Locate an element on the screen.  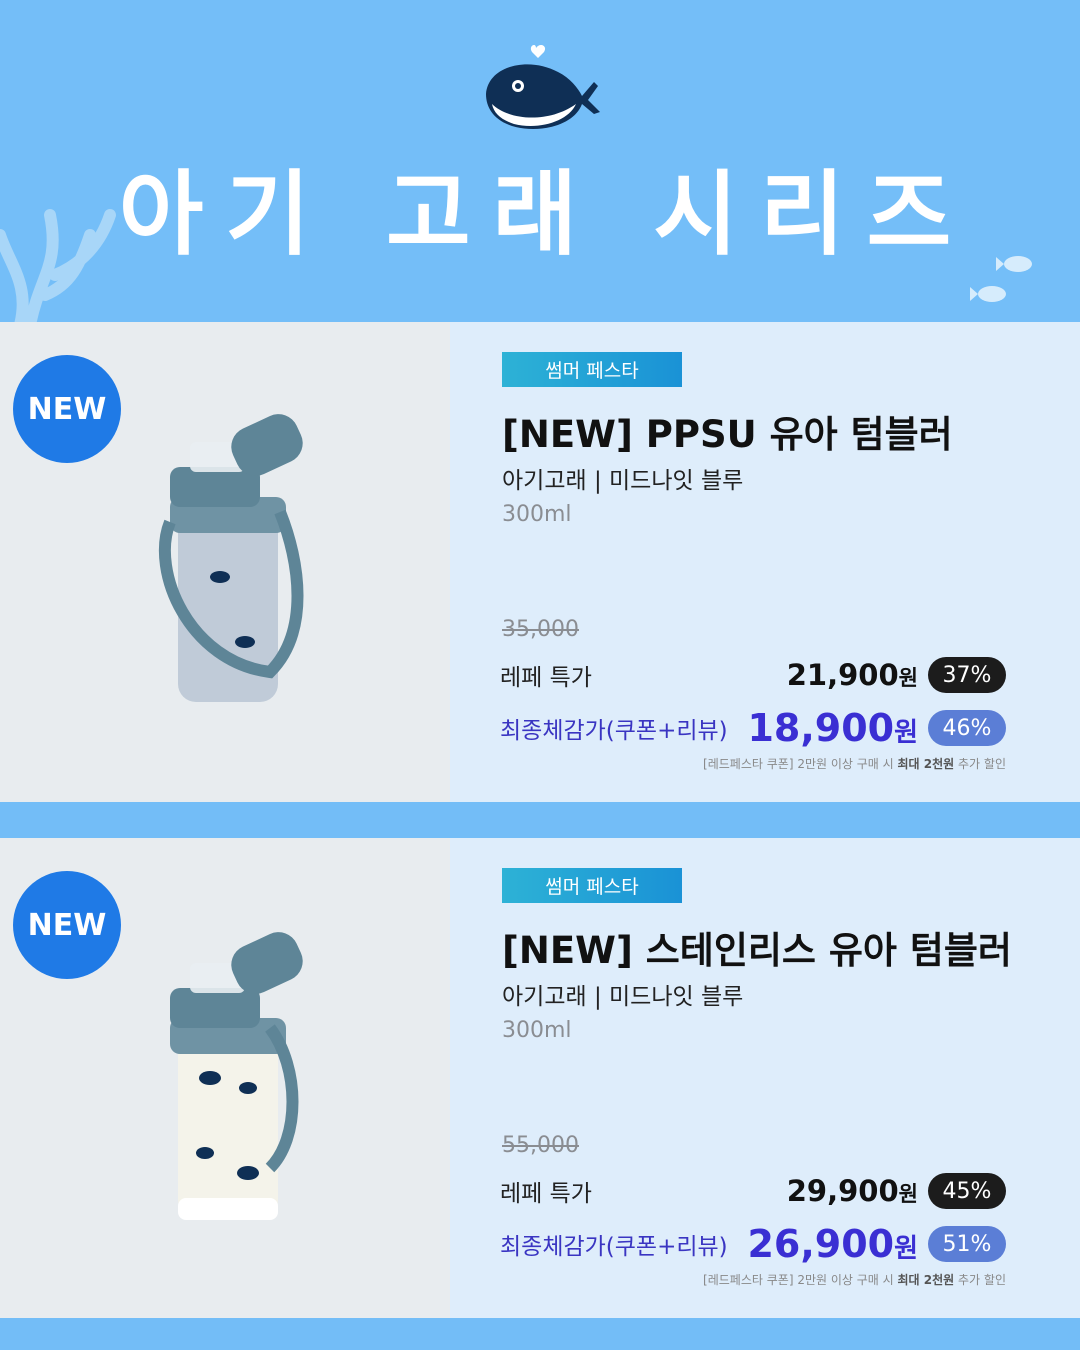
ppsu-tumbler-image is located at coordinates (231, 558).